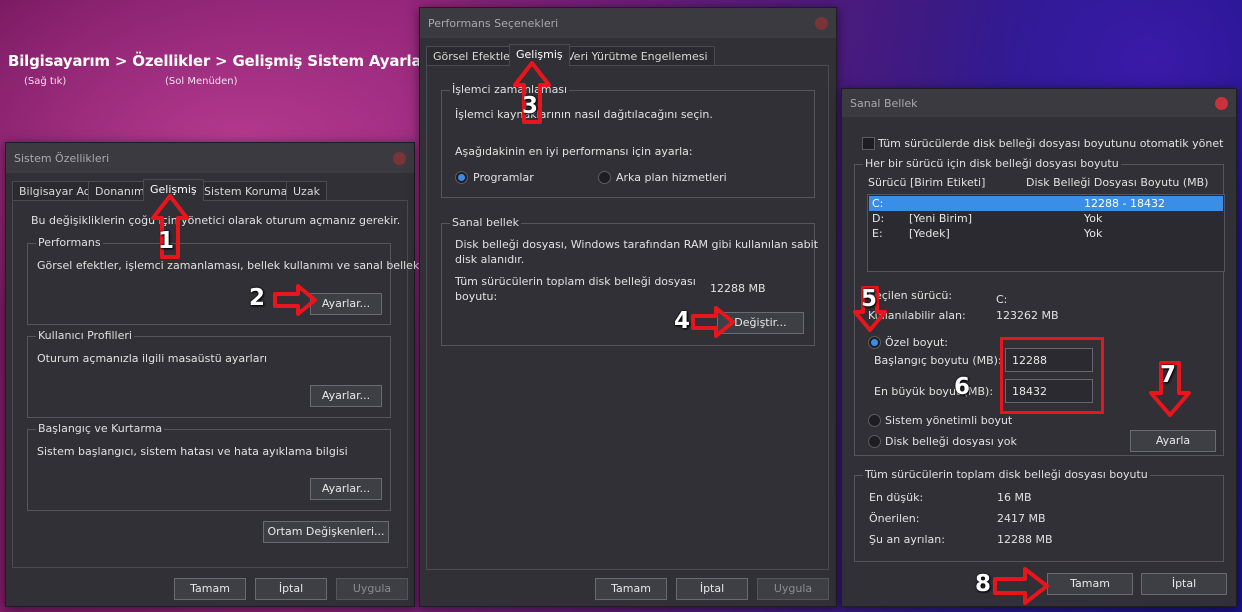  I want to click on available-space-value: 123262 MB, so click(1027, 315).